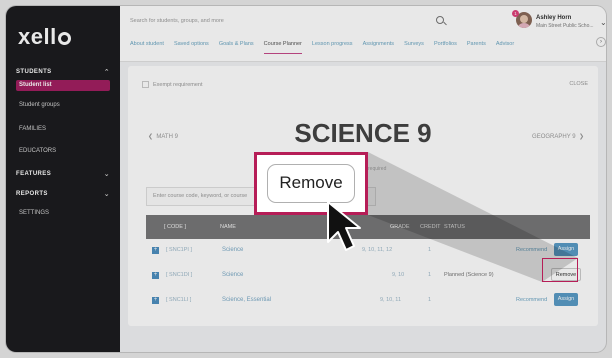 The width and height of the screenshot is (612, 358). Describe the element at coordinates (377, 169) in the screenshot. I see `requirement-hint: required` at that location.